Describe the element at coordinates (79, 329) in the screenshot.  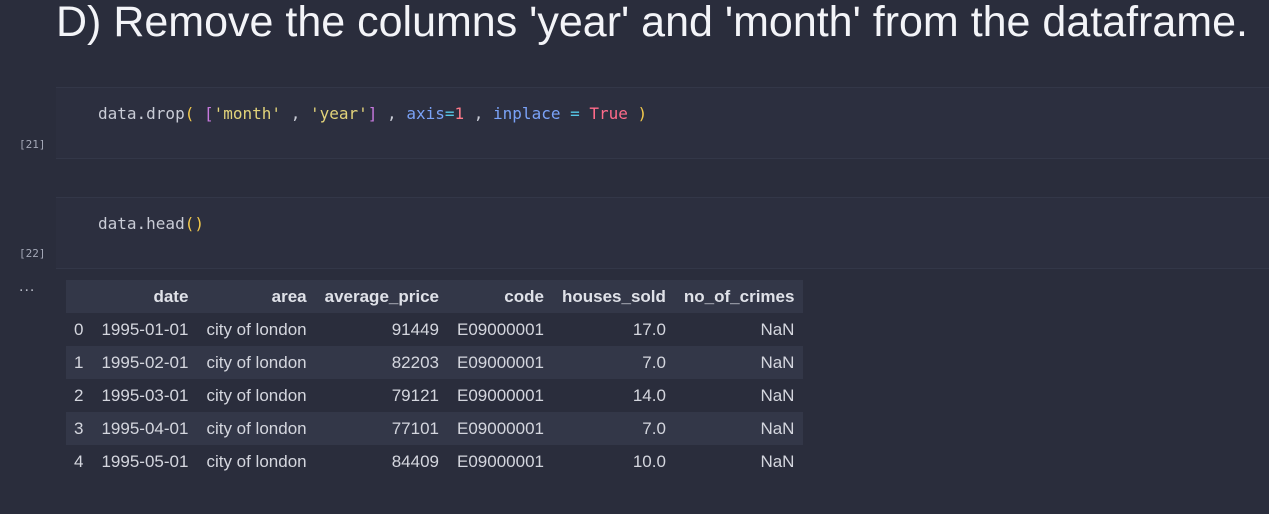
I see `row-index: 0` at that location.